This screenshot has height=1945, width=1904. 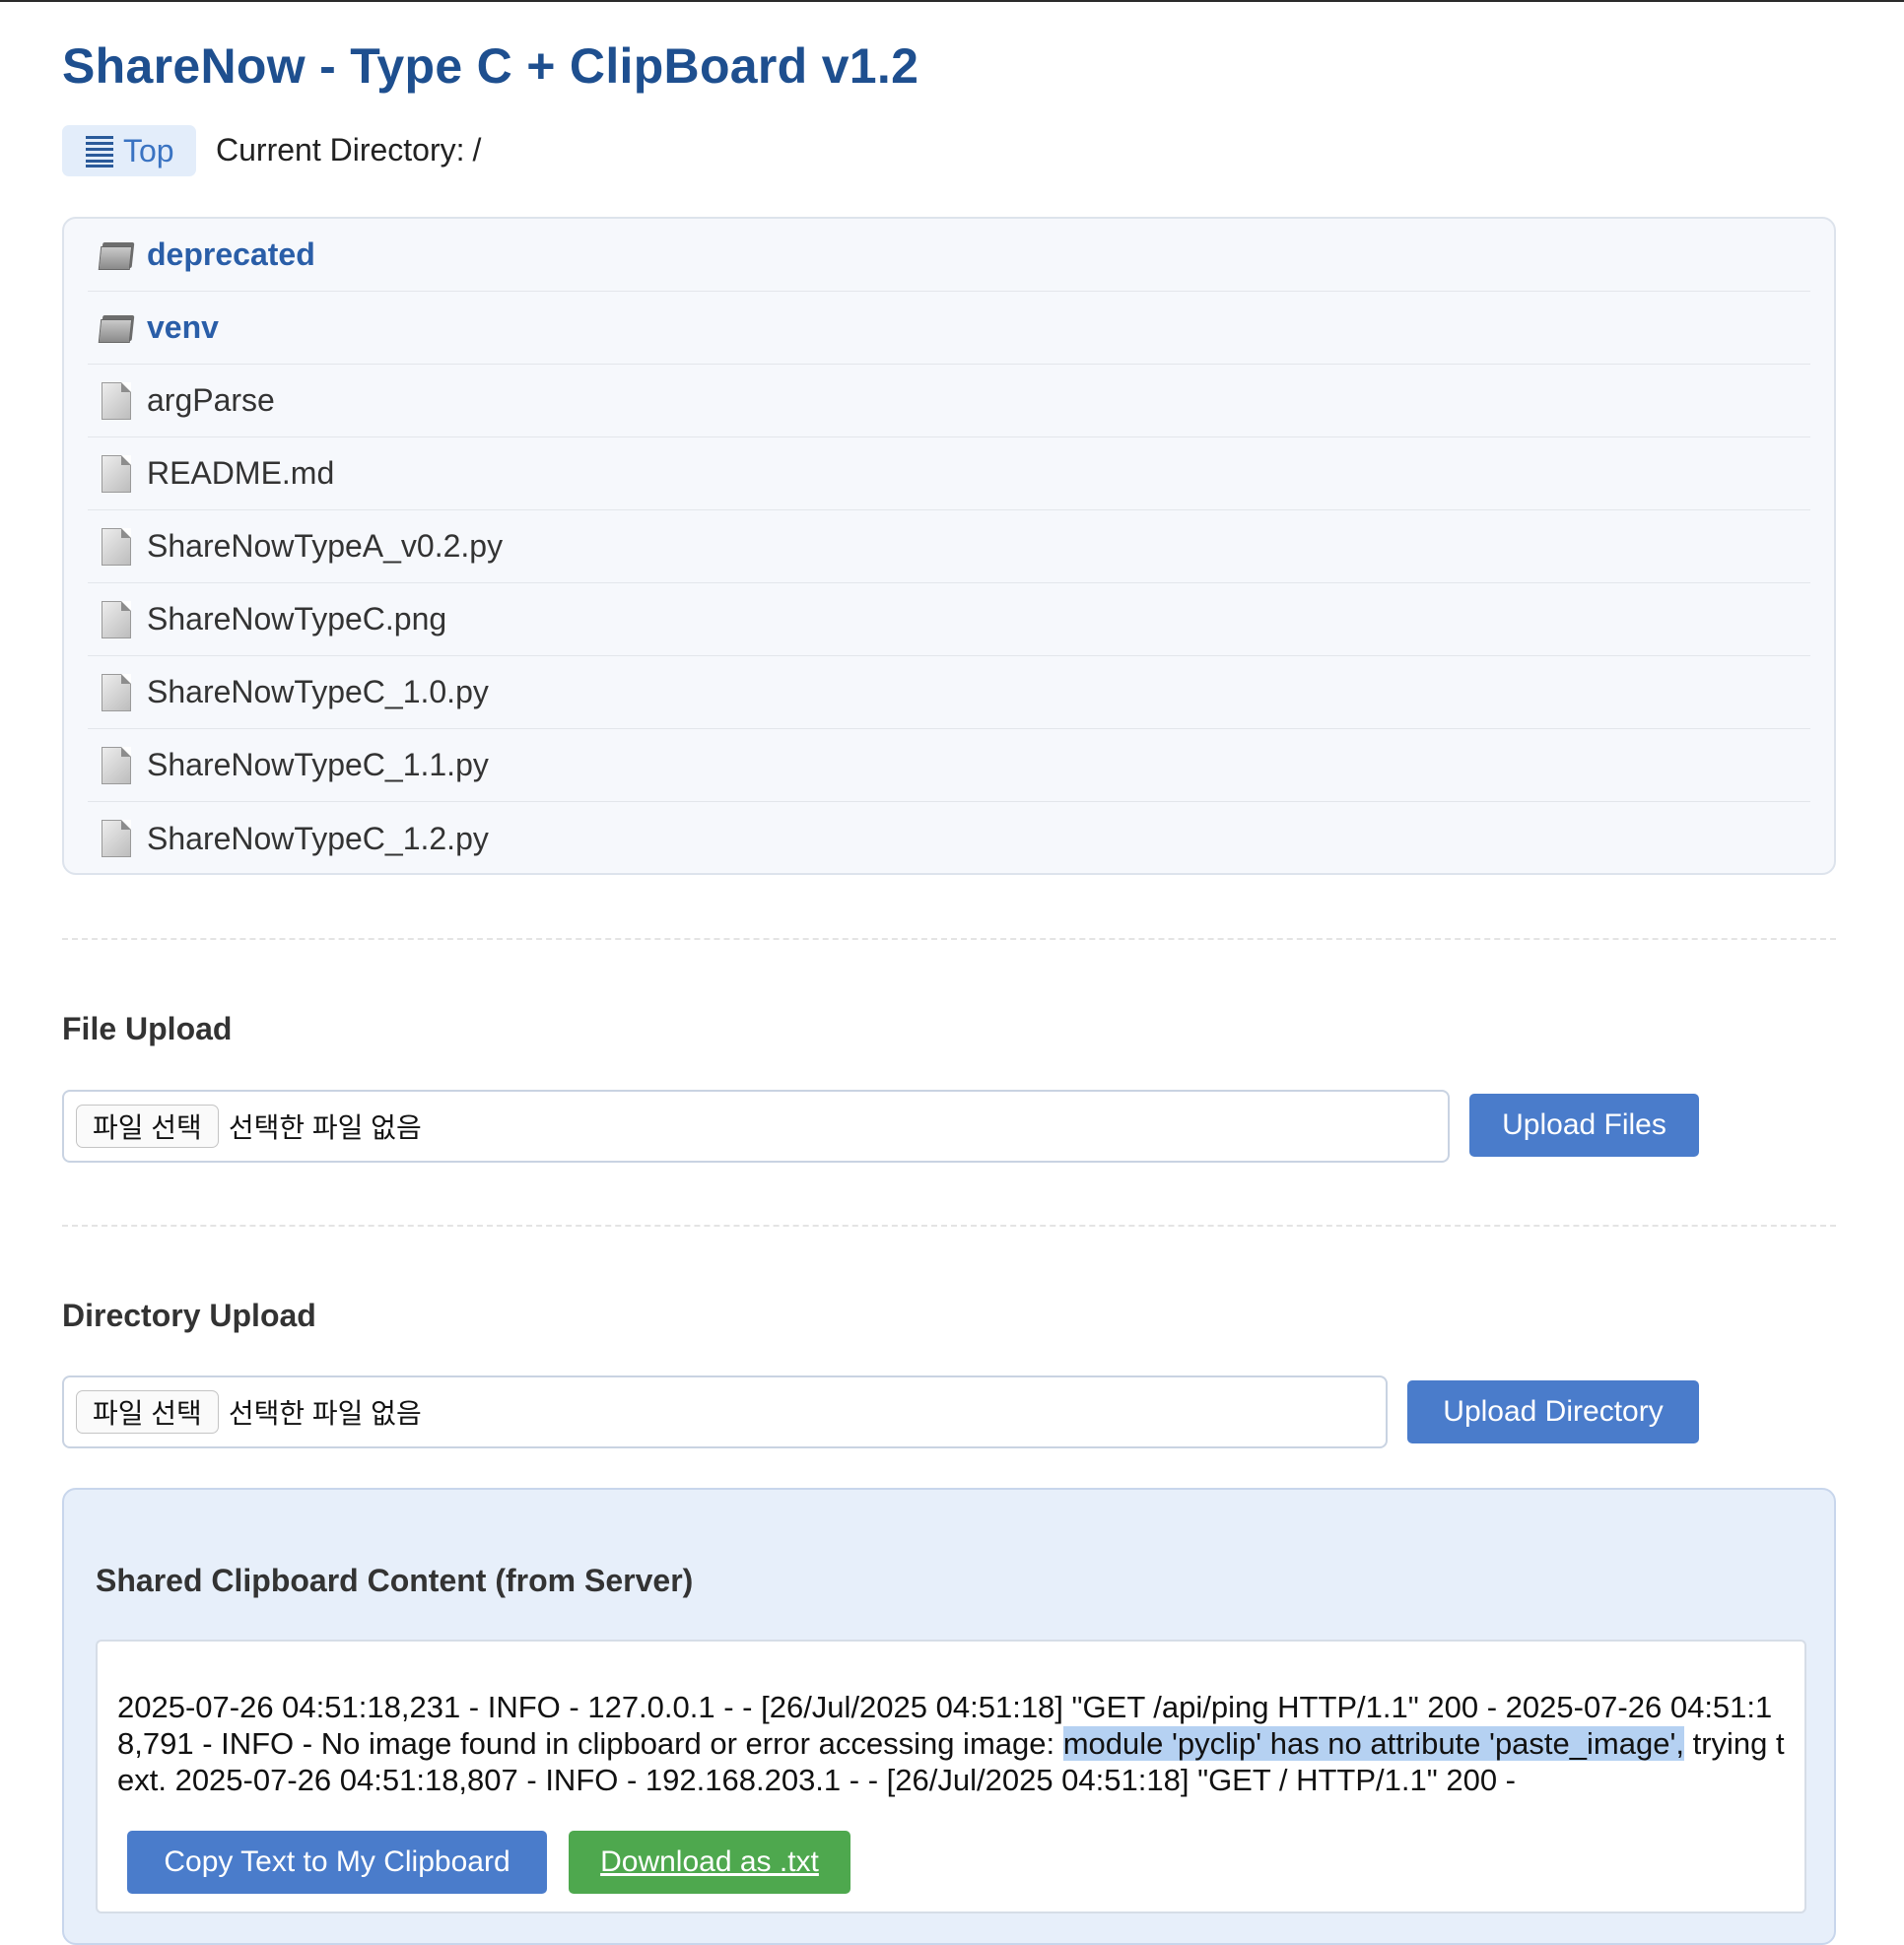 I want to click on current-directory-label: Current Directory:, so click(x=340, y=150).